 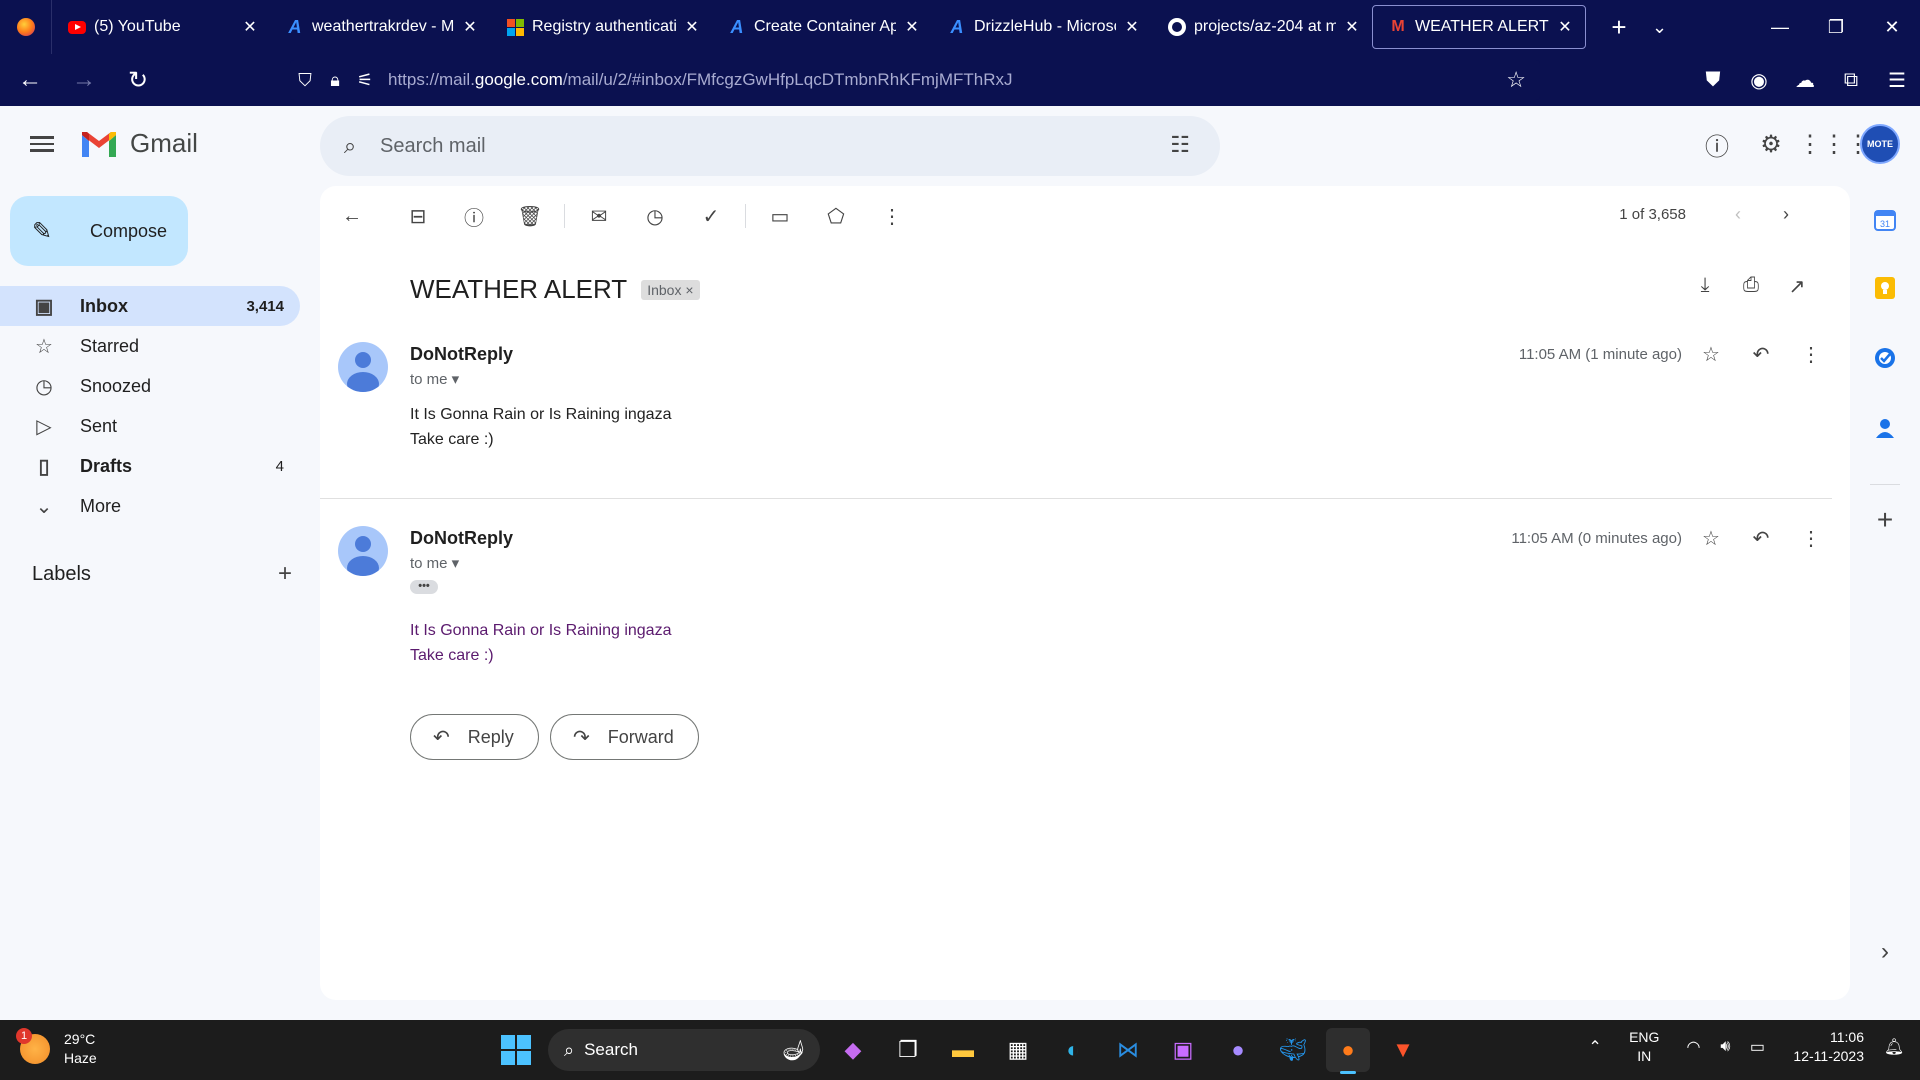 What do you see at coordinates (365, 80) in the screenshot?
I see `permissions-icon: ⚟` at bounding box center [365, 80].